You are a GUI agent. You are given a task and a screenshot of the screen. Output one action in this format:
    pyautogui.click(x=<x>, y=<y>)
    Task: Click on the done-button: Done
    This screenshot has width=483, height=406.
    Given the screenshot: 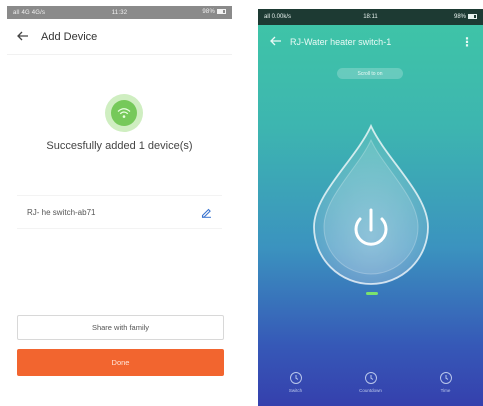 What is the action you would take?
    pyautogui.click(x=120, y=362)
    